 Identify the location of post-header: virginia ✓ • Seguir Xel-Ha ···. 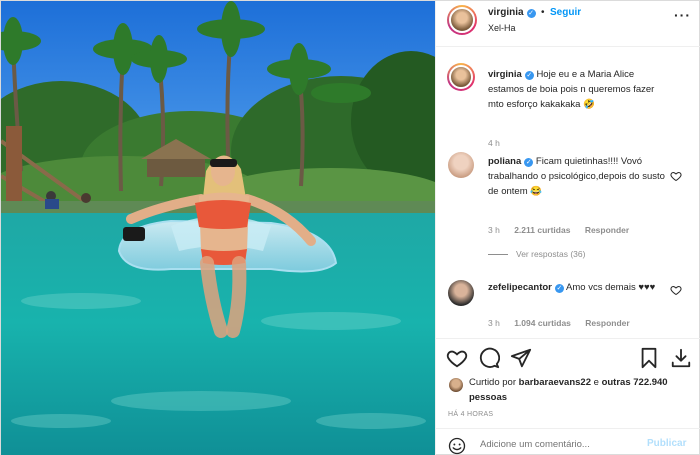
(568, 24).